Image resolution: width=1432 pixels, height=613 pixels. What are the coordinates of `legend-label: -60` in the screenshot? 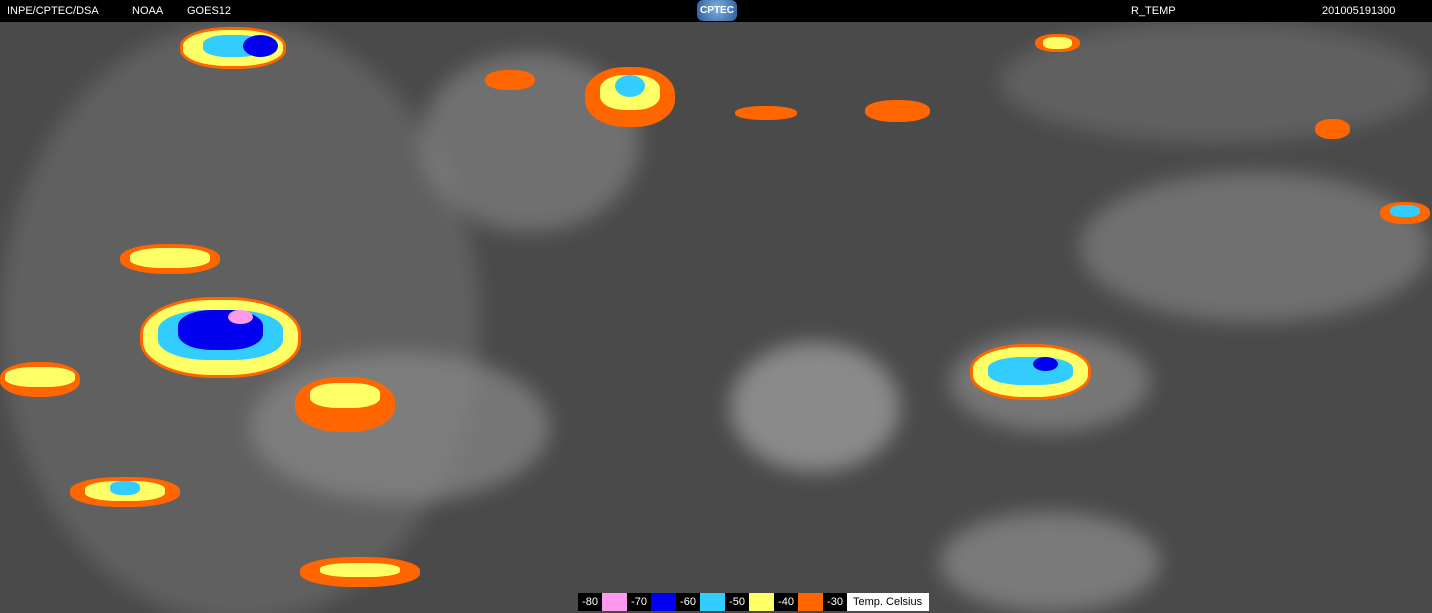 It's located at (688, 602).